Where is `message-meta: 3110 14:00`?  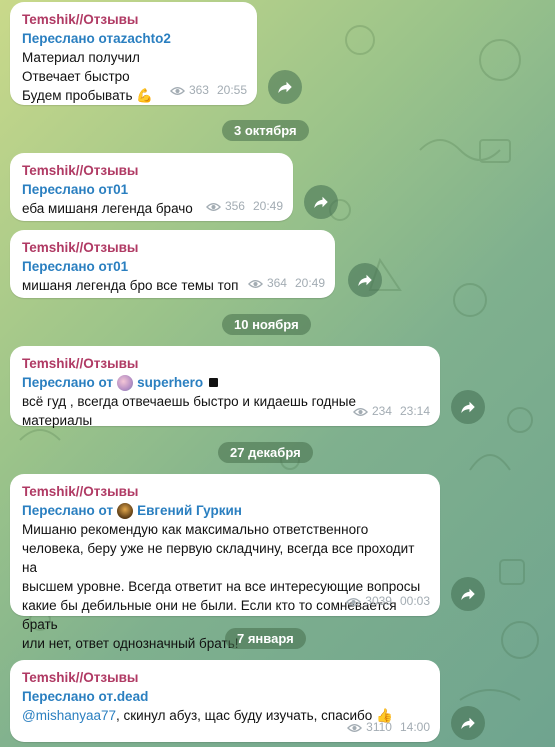 message-meta: 3110 14:00 is located at coordinates (388, 727).